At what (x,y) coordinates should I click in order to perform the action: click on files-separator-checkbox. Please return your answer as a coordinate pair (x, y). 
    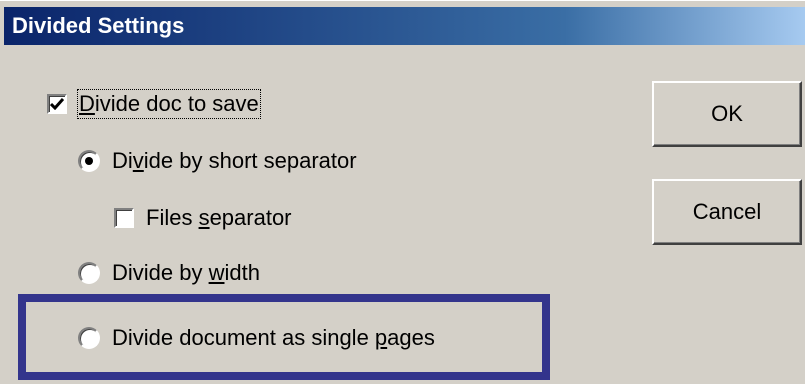
    Looking at the image, I should click on (124, 218).